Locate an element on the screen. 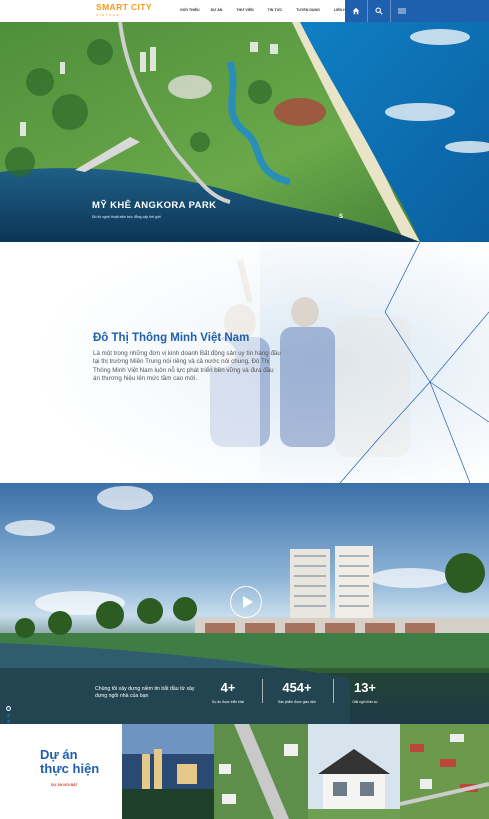 The height and width of the screenshot is (819, 489). search-icon is located at coordinates (379, 11).